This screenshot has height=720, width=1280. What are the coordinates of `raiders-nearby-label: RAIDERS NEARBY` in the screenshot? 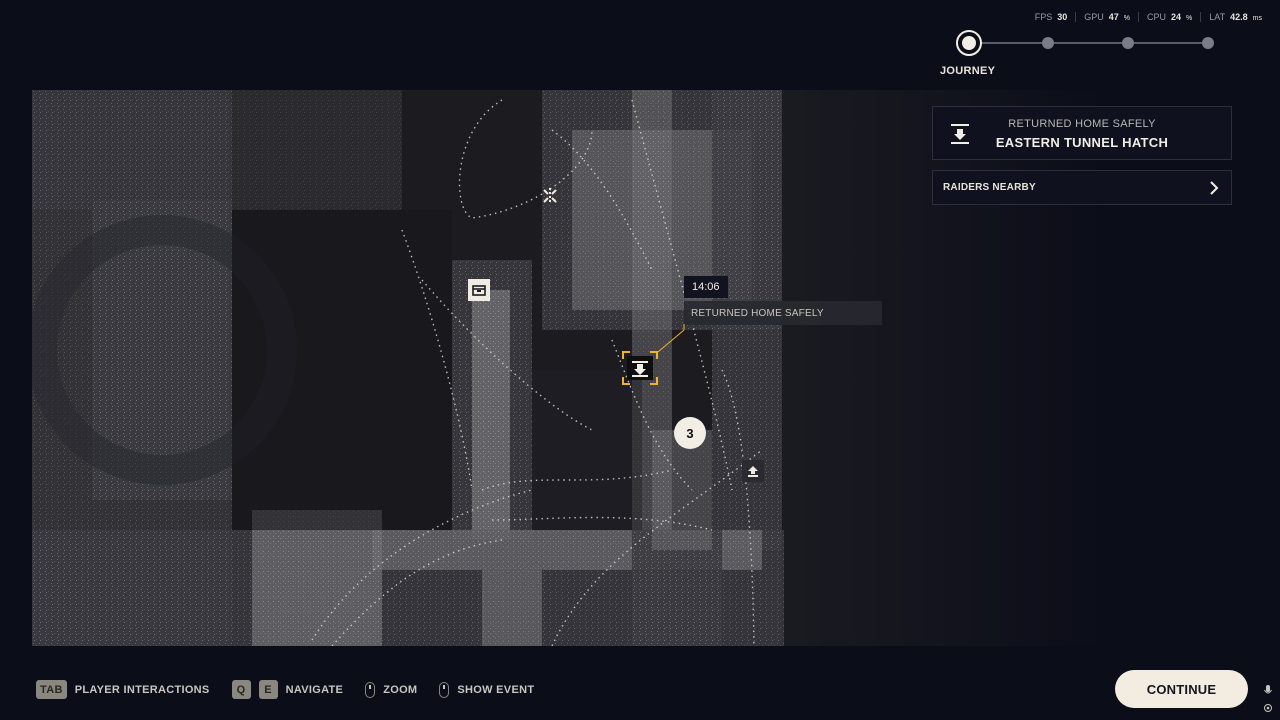 It's located at (989, 187).